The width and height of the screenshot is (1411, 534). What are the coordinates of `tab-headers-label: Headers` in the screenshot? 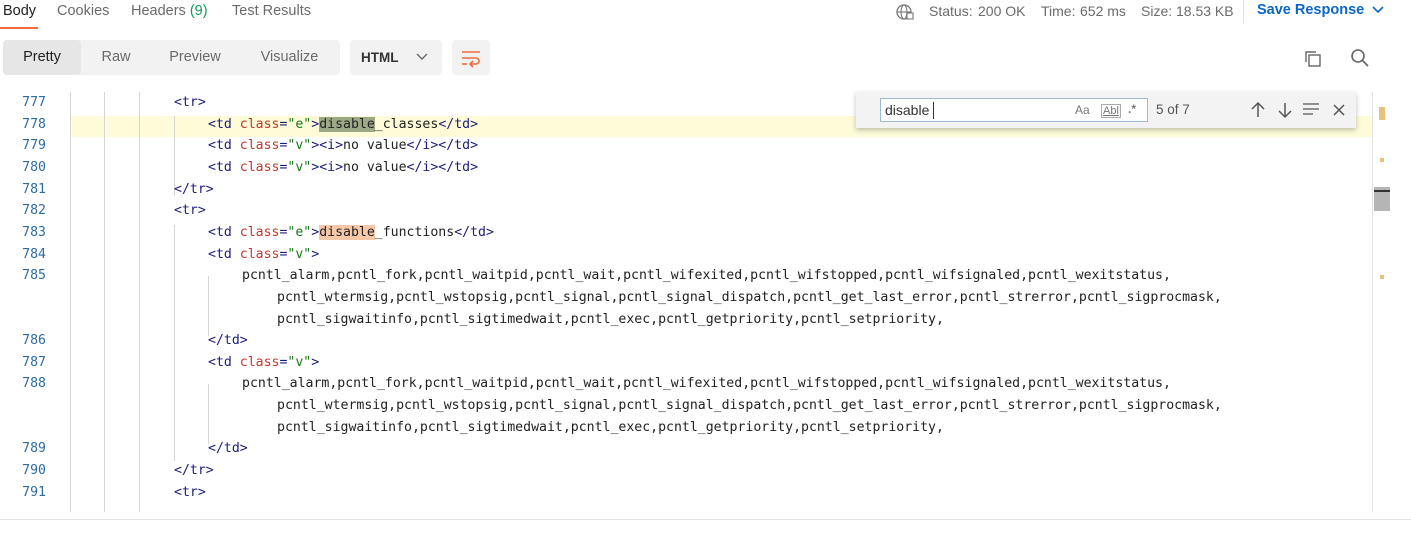 It's located at (158, 11).